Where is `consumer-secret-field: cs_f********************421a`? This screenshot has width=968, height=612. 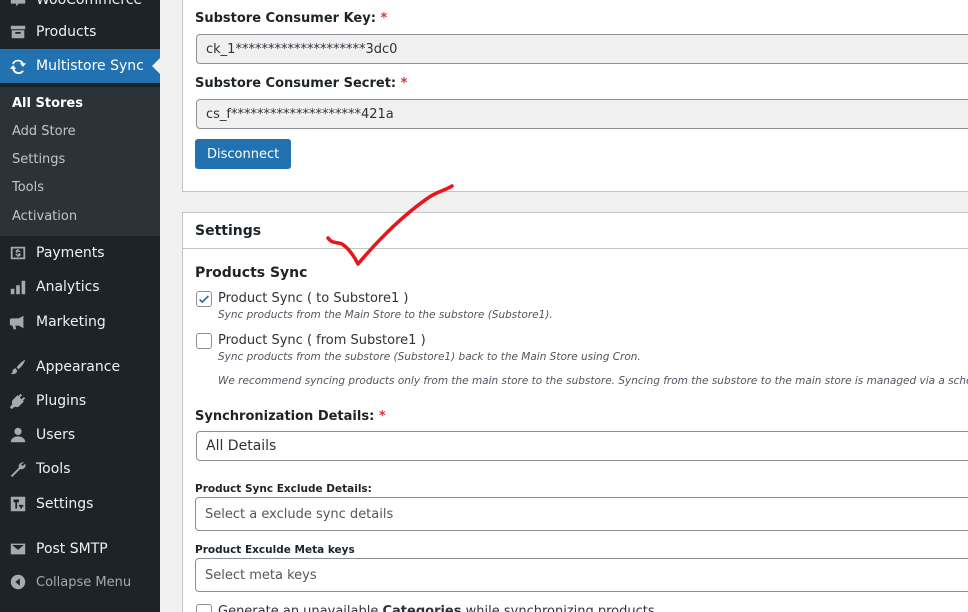 consumer-secret-field: cs_f********************421a is located at coordinates (582, 114).